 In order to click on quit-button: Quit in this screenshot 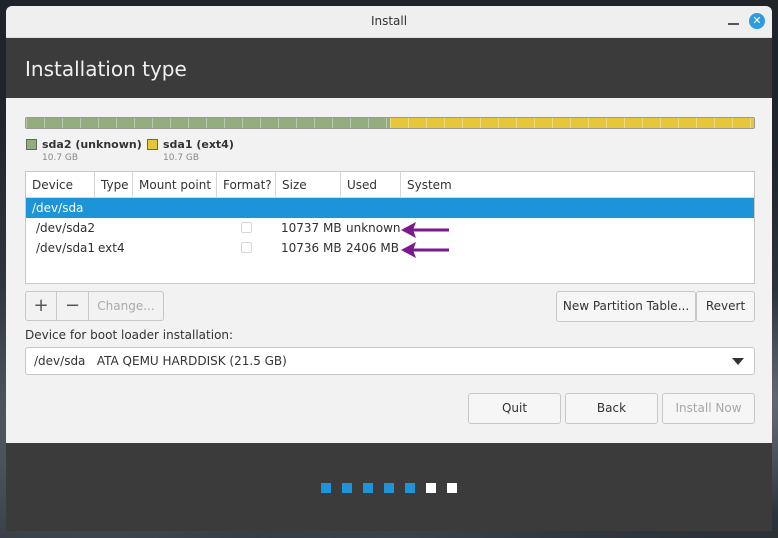, I will do `click(514, 408)`.